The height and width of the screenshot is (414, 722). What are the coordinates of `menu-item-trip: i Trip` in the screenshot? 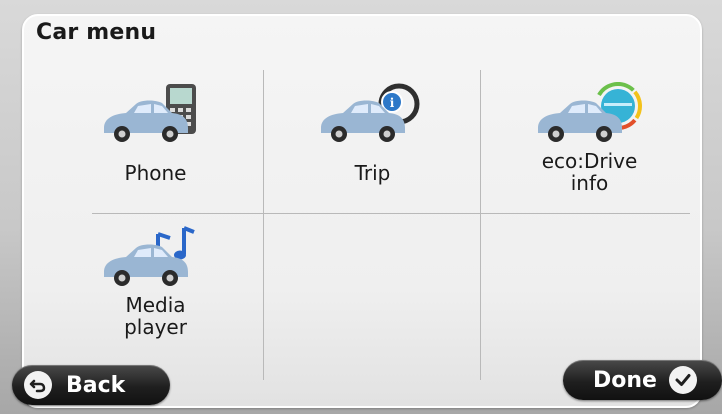 It's located at (372, 141).